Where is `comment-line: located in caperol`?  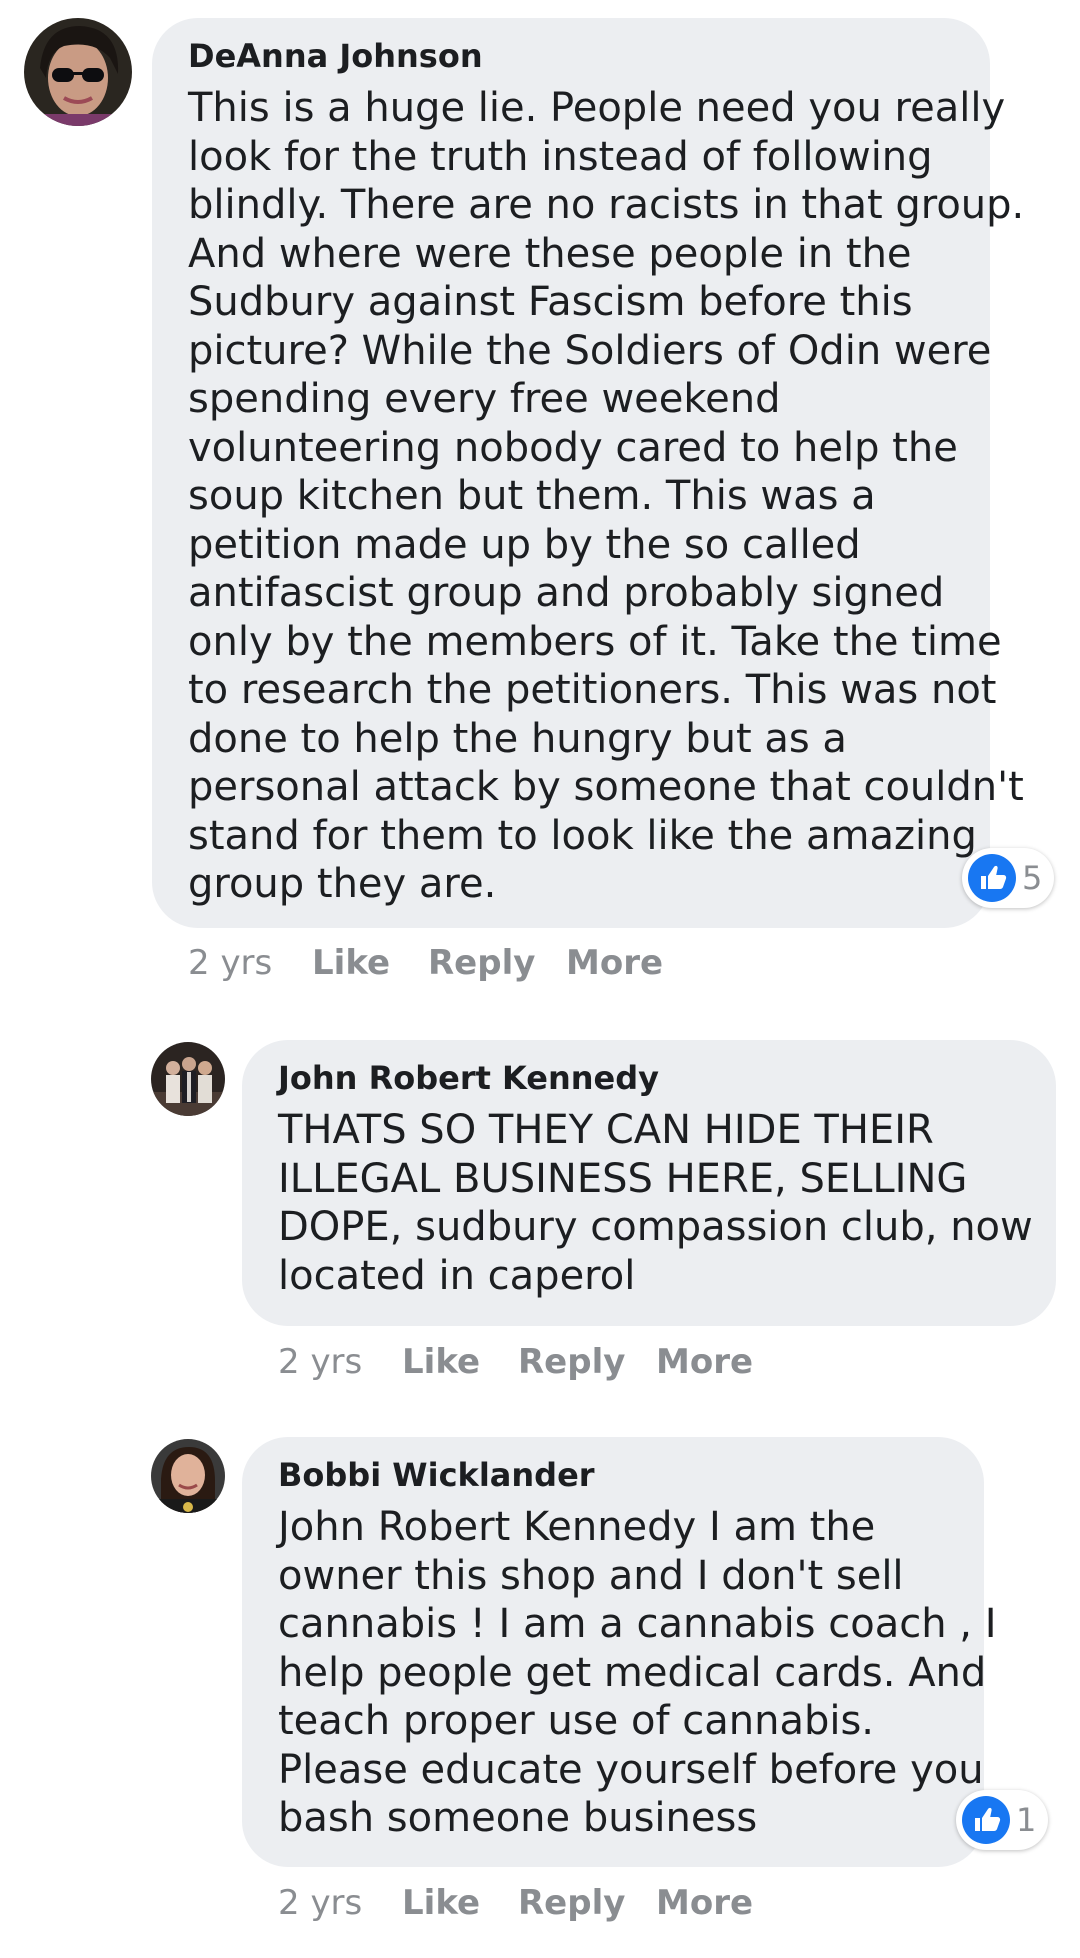 comment-line: located in caperol is located at coordinates (457, 1275).